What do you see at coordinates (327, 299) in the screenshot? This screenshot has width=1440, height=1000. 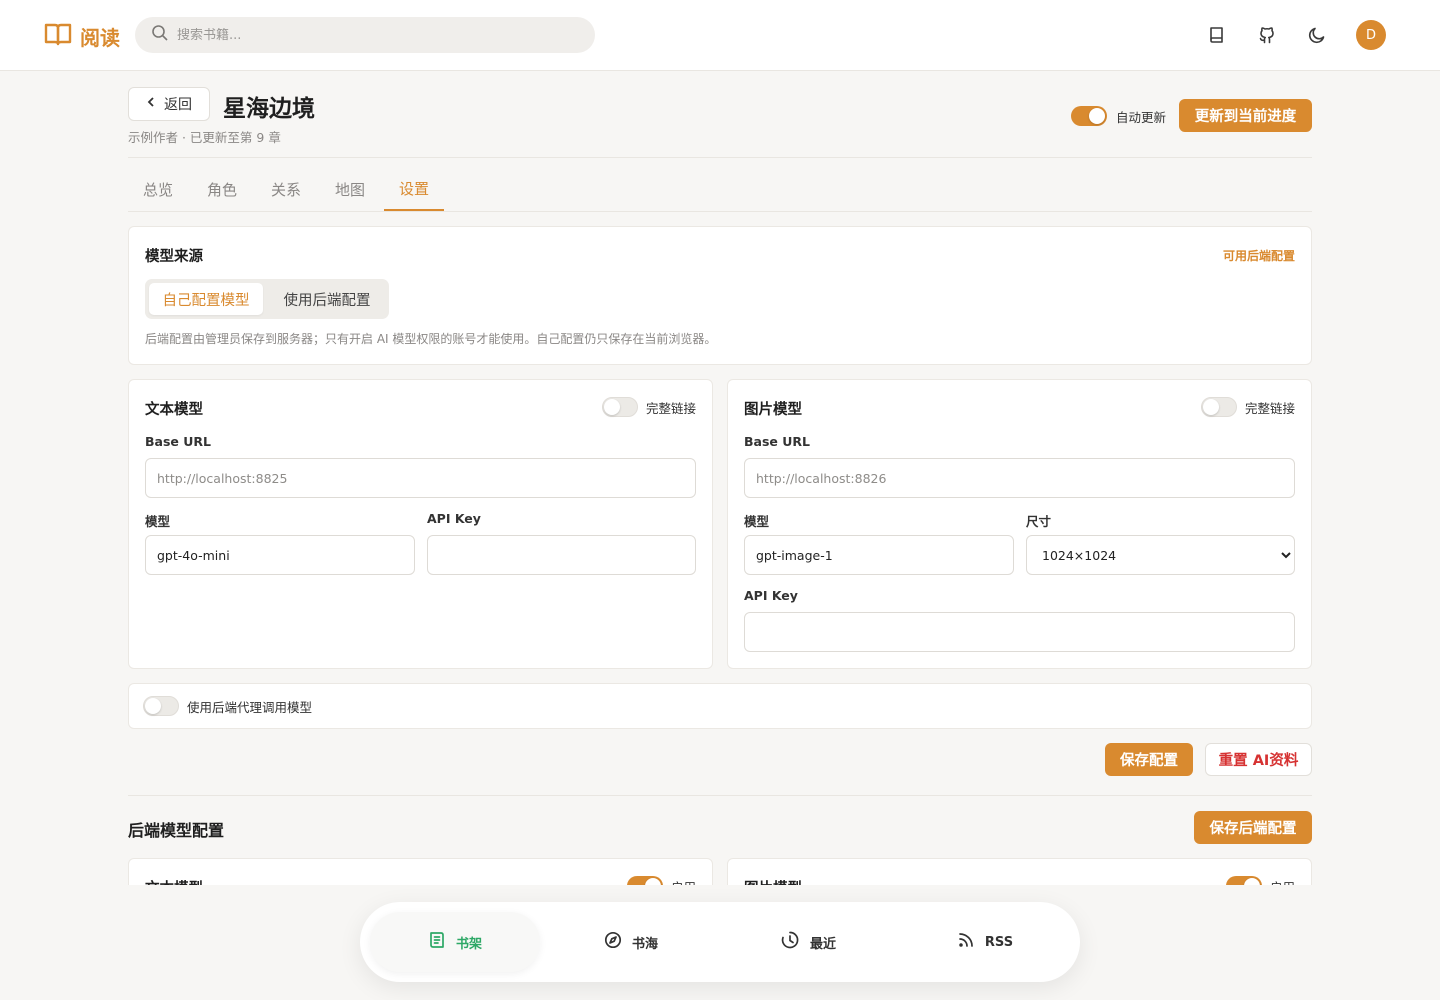 I see `option-backend-config: 使用后端配置` at bounding box center [327, 299].